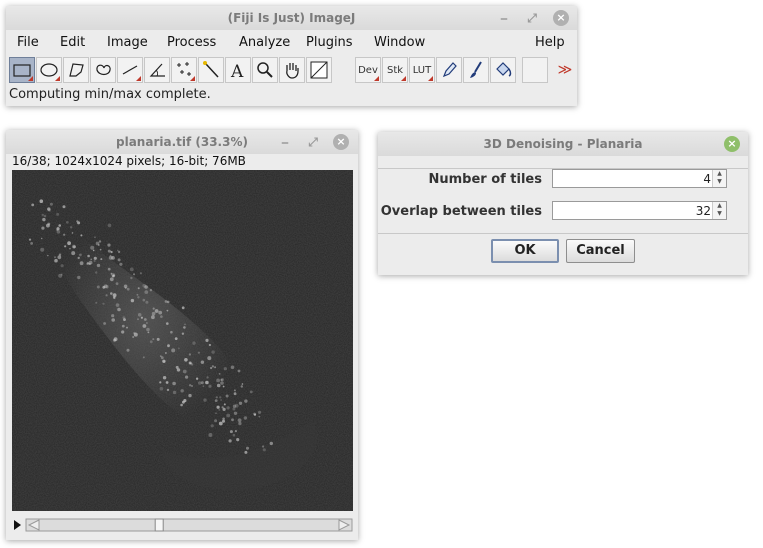  What do you see at coordinates (422, 70) in the screenshot?
I see `lut-menu-tool: LUT` at bounding box center [422, 70].